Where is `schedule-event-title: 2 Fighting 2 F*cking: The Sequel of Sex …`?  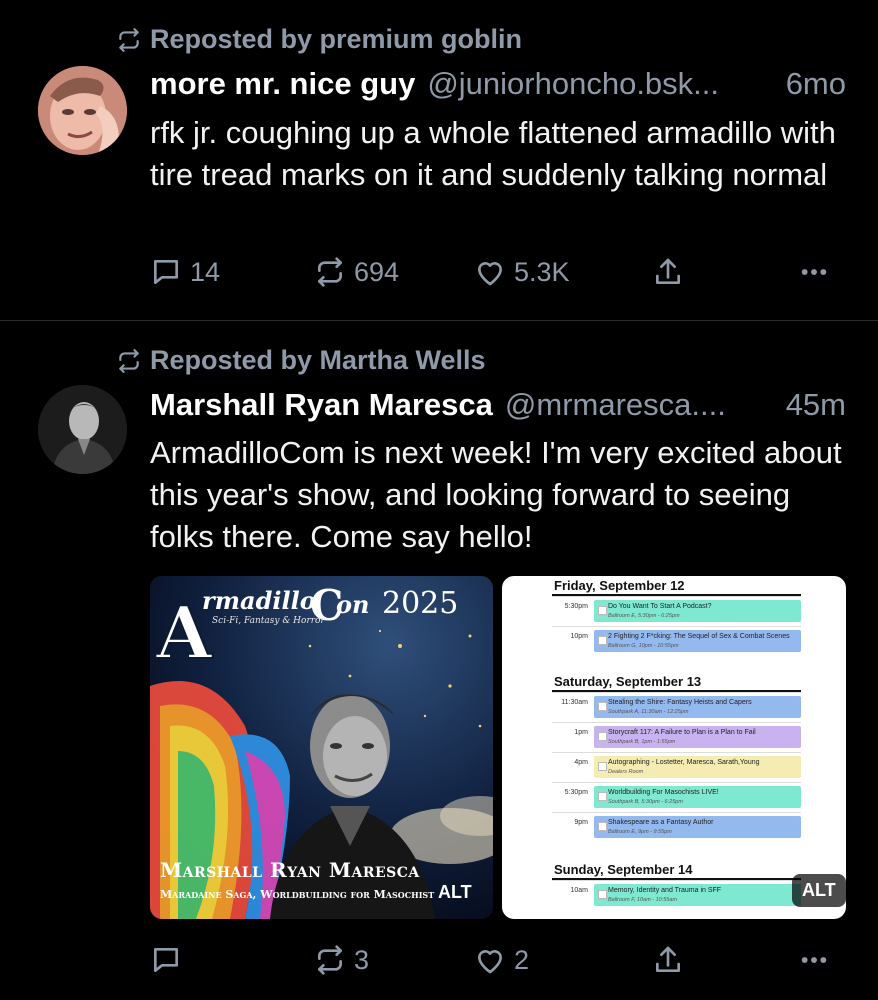
schedule-event-title: 2 Fighting 2 F*cking: The Sequel of Sex … is located at coordinates (699, 636).